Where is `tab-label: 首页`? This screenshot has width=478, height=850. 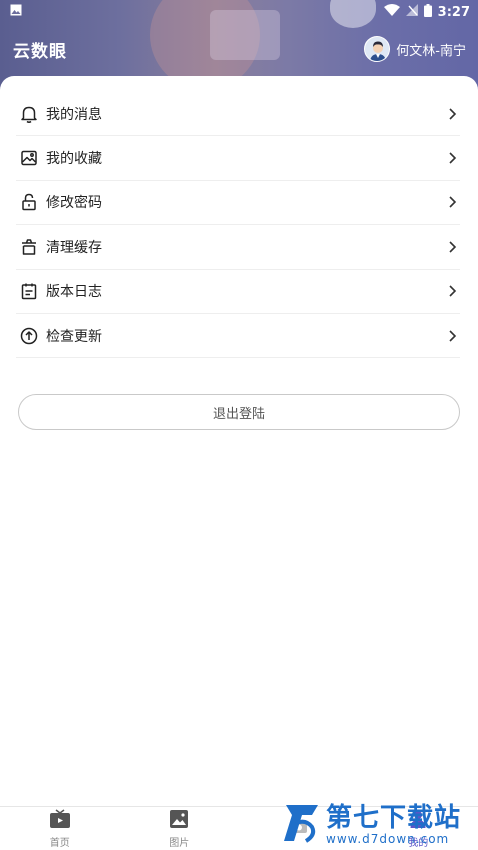 tab-label: 首页 is located at coordinates (59, 843).